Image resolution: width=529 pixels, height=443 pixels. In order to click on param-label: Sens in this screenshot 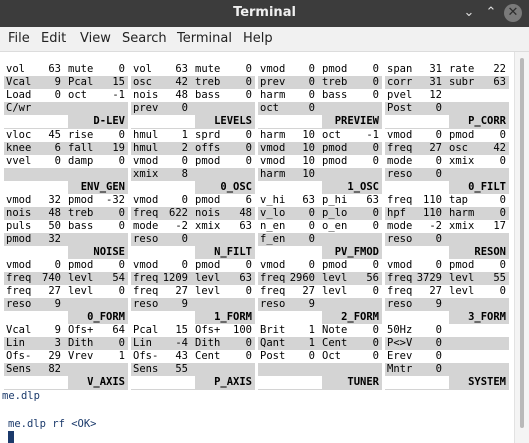, I will do `click(19, 369)`.